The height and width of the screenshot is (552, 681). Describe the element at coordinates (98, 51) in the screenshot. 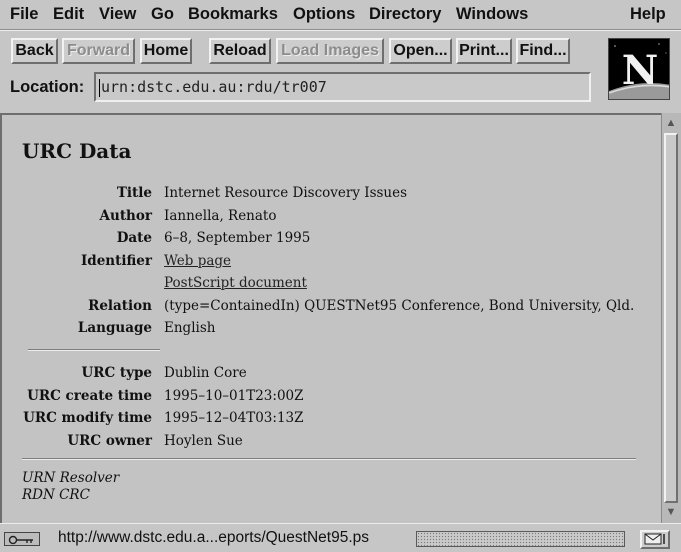

I see `forward-button: Forward` at that location.